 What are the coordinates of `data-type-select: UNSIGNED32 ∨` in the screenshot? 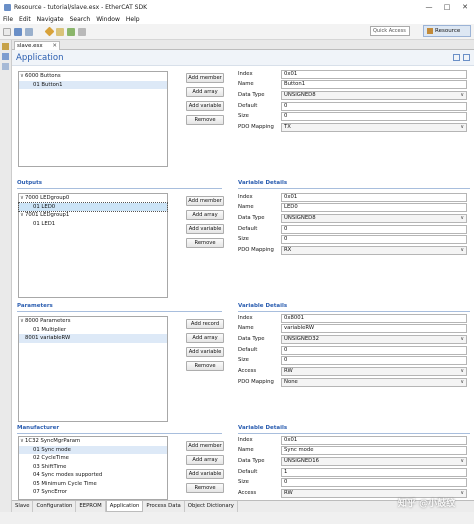 It's located at (374, 339).